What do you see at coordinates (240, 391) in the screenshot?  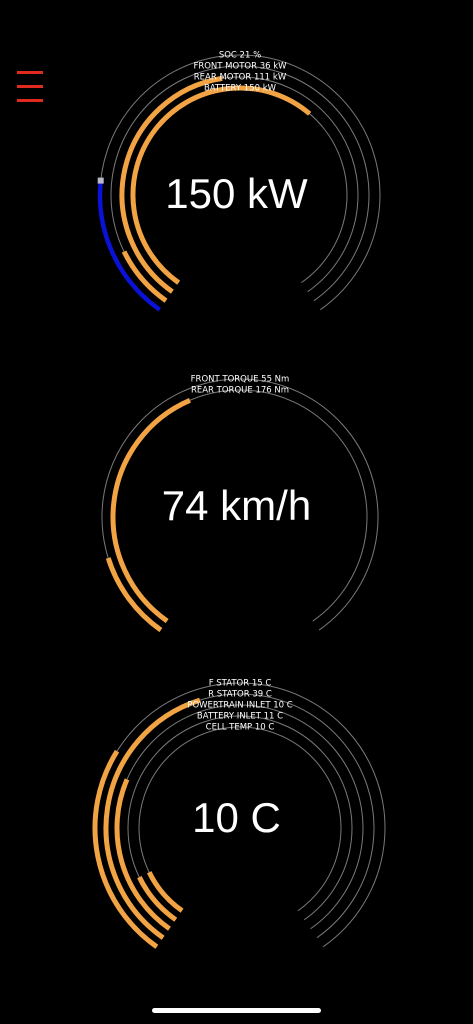 I see `torque-ring-label: REAR TORQUE 176 Nm` at bounding box center [240, 391].